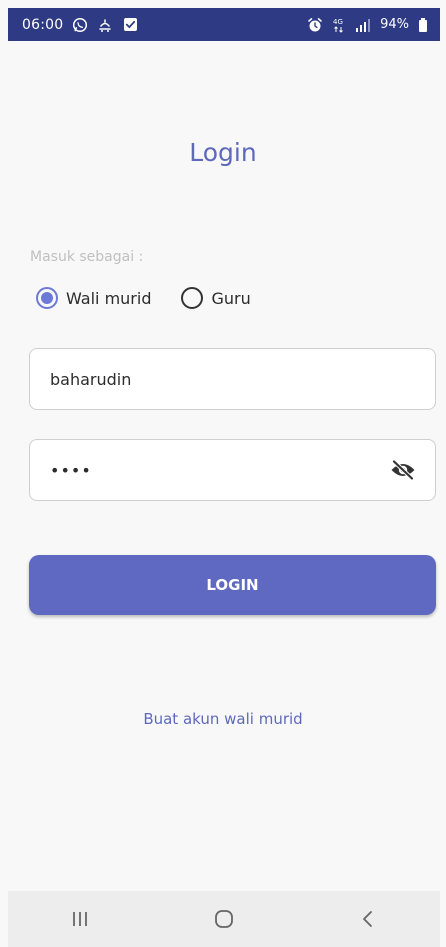 This screenshot has height=947, width=446. I want to click on 4g-icon: 4G, so click(339, 25).